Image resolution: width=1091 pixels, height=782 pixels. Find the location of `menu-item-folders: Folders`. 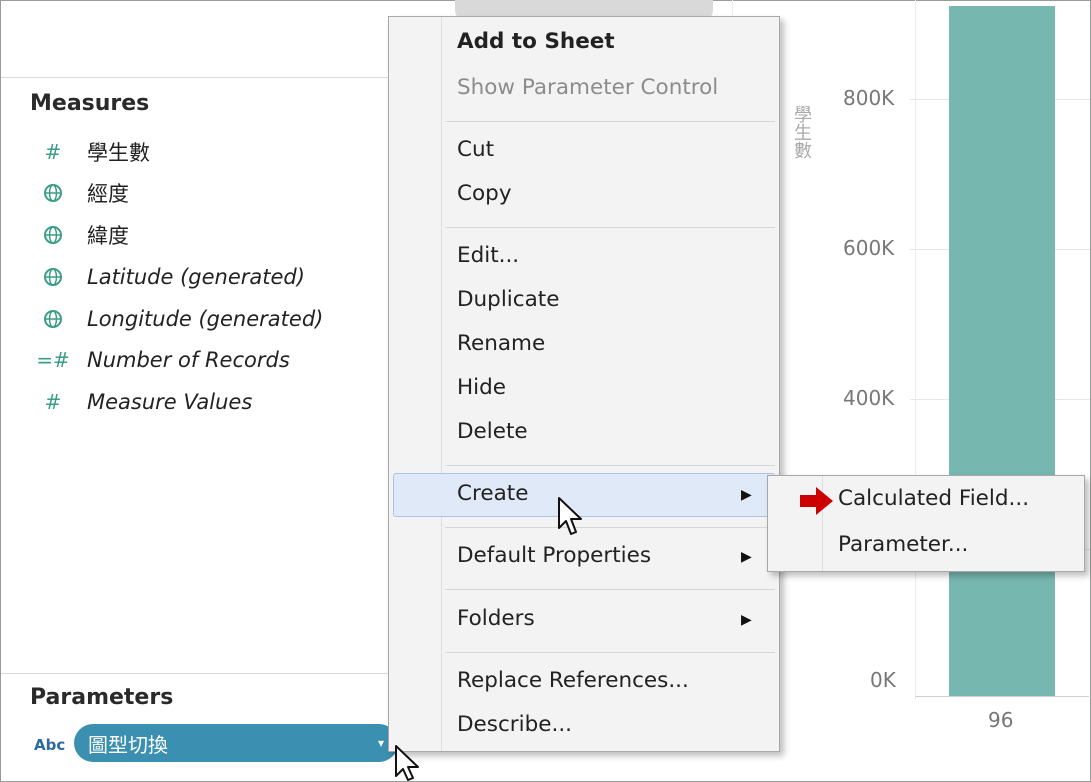

menu-item-folders: Folders is located at coordinates (496, 618).